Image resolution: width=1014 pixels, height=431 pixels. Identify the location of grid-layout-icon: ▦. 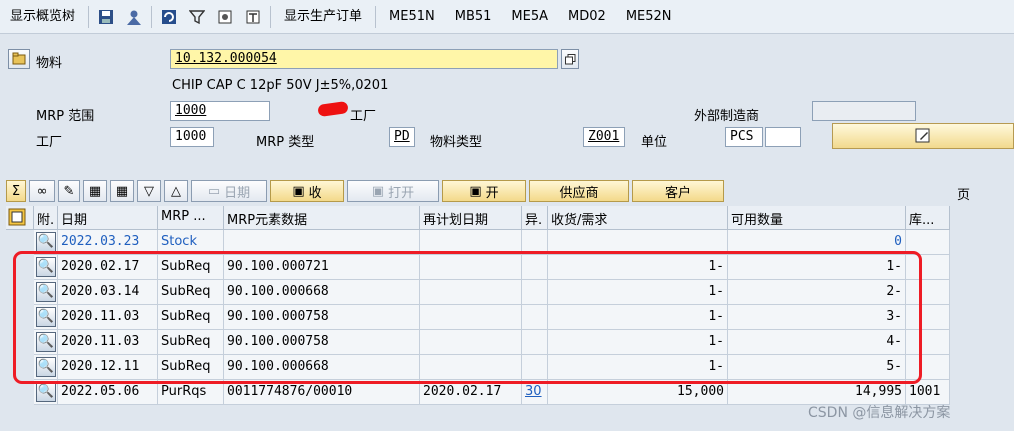
(122, 191).